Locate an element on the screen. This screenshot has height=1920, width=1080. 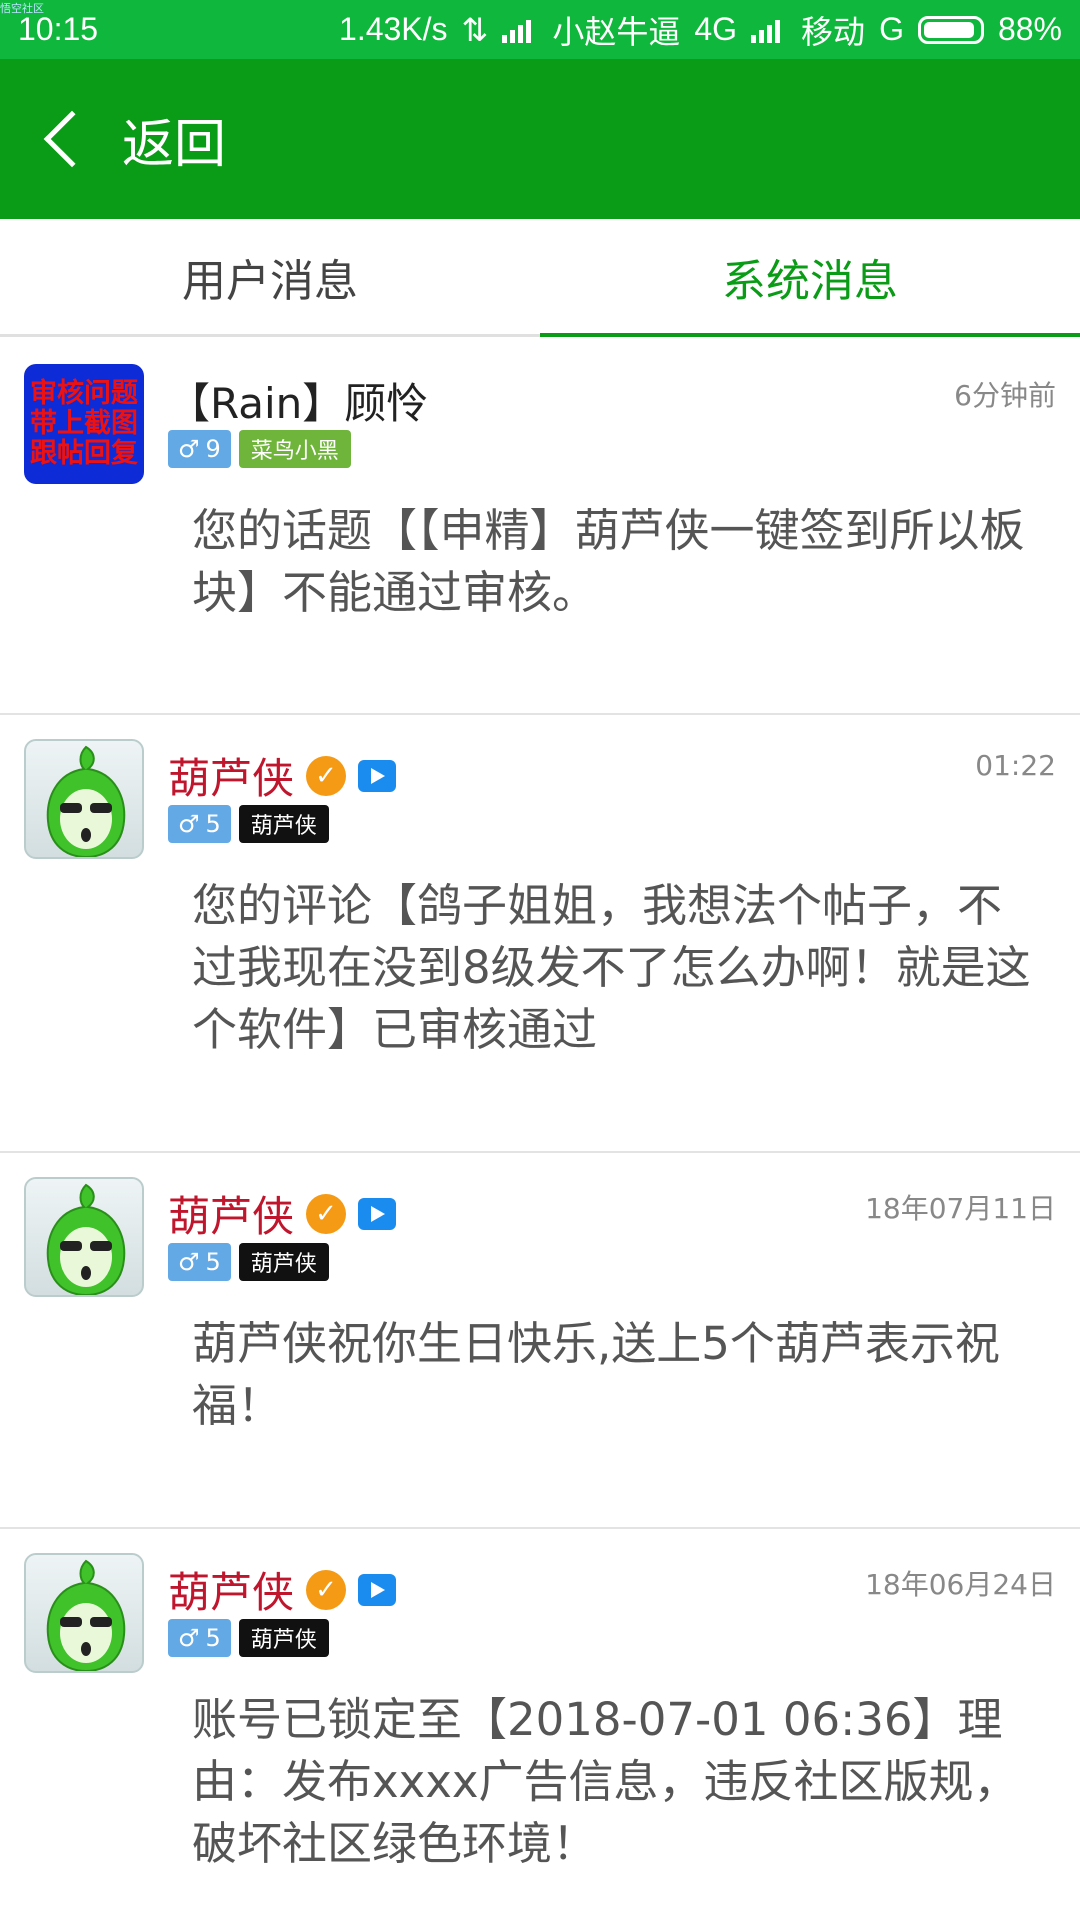
status-right-group: 1.43K/s ⇅ 小赵牛逼 4G 移动 G 88% is located at coordinates (700, 30).